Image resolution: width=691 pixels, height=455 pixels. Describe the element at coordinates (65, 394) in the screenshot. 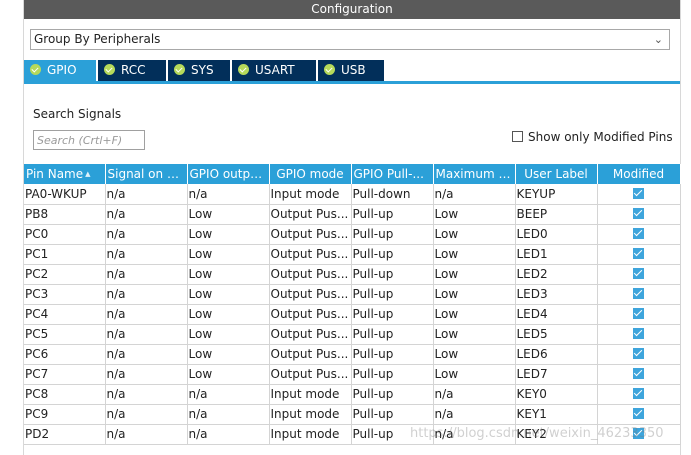

I see `pin-name-cell: PC8` at that location.